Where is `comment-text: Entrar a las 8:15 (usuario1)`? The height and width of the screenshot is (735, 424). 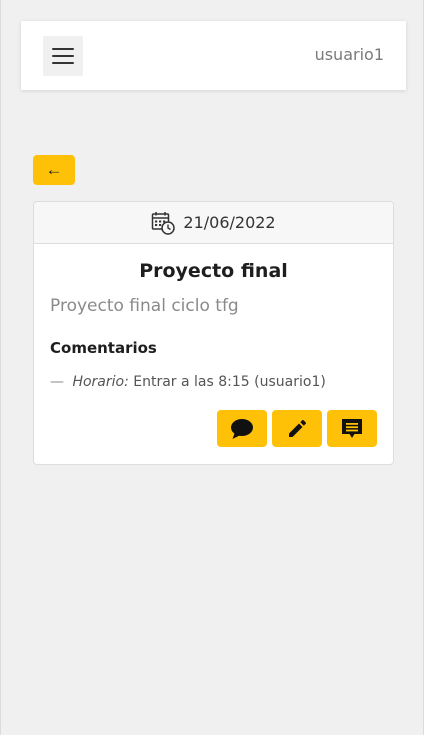 comment-text: Entrar a las 8:15 (usuario1) is located at coordinates (229, 382).